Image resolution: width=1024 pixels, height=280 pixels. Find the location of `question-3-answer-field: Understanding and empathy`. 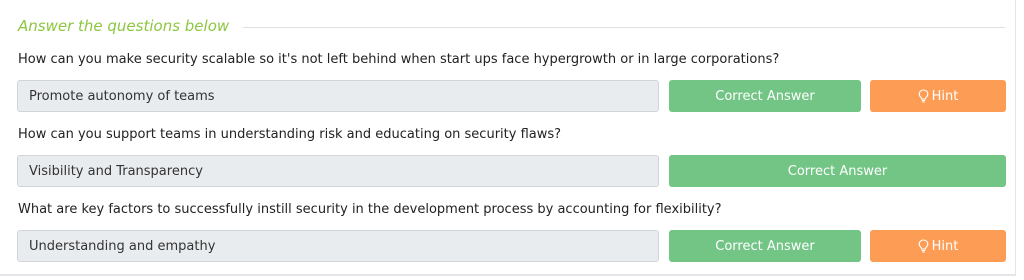

question-3-answer-field: Understanding and empathy is located at coordinates (338, 246).